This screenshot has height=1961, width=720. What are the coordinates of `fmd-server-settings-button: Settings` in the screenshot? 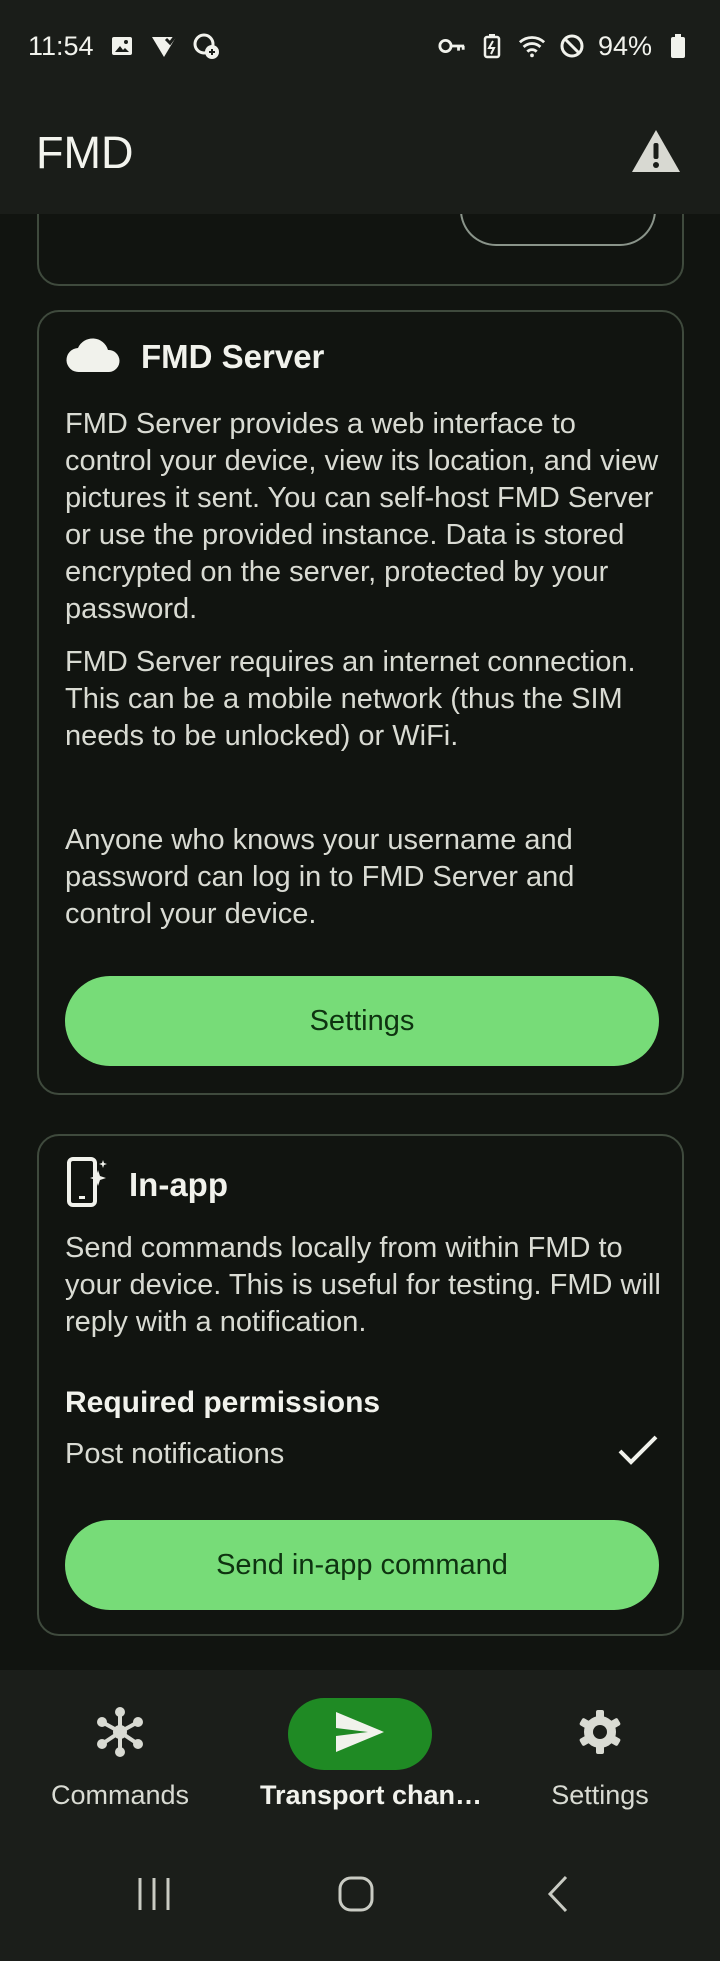 It's located at (362, 1021).